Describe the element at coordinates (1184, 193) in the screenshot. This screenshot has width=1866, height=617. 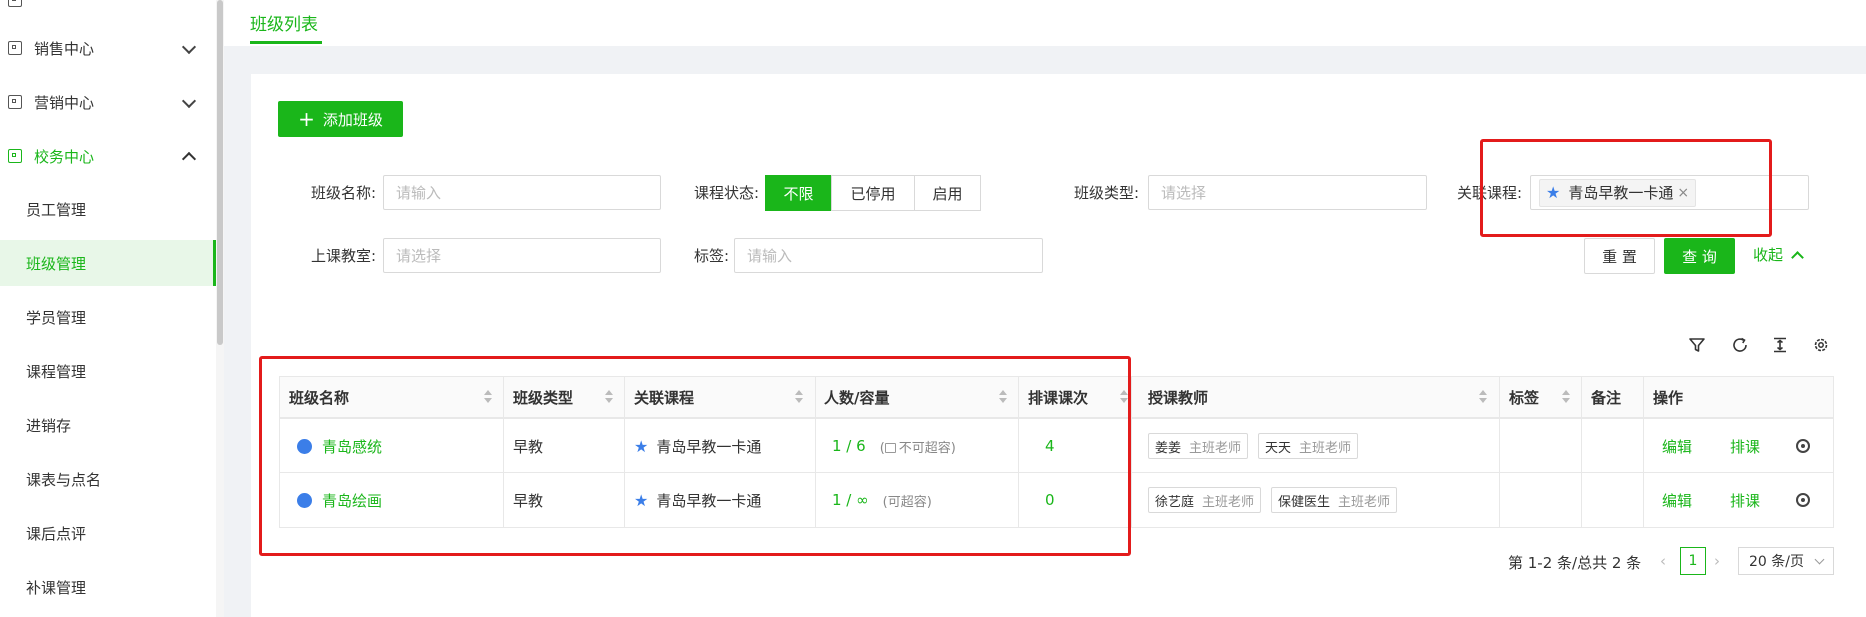
I see `class-type-placeholder: 请选择` at that location.